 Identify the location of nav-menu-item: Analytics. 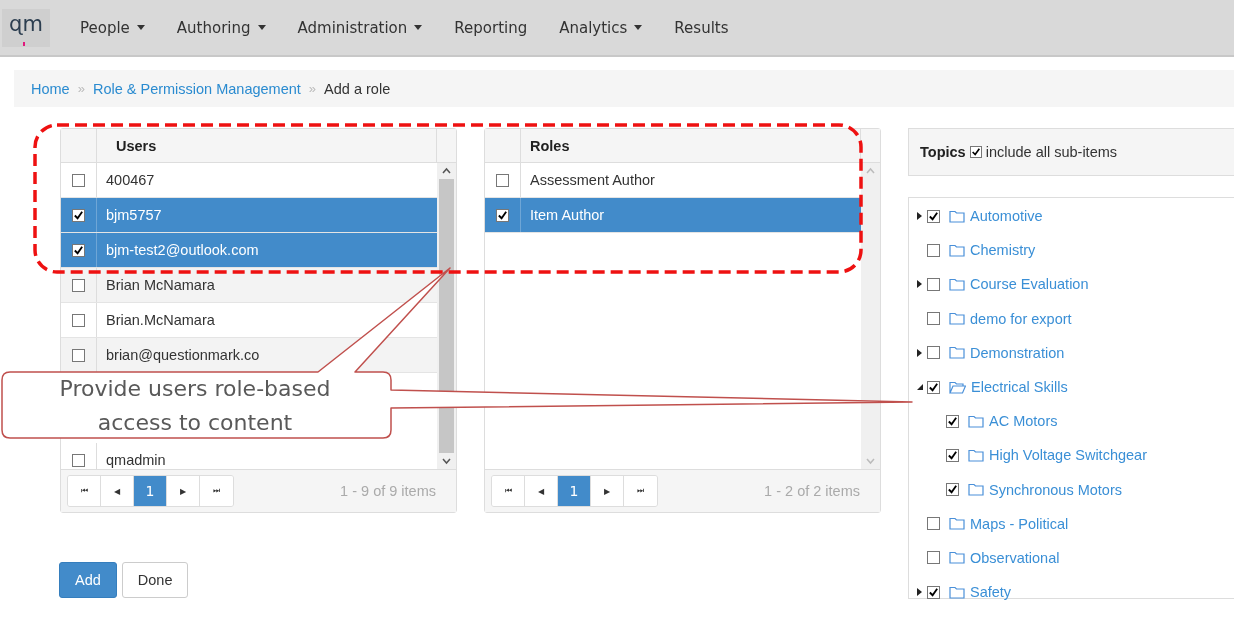
(601, 27).